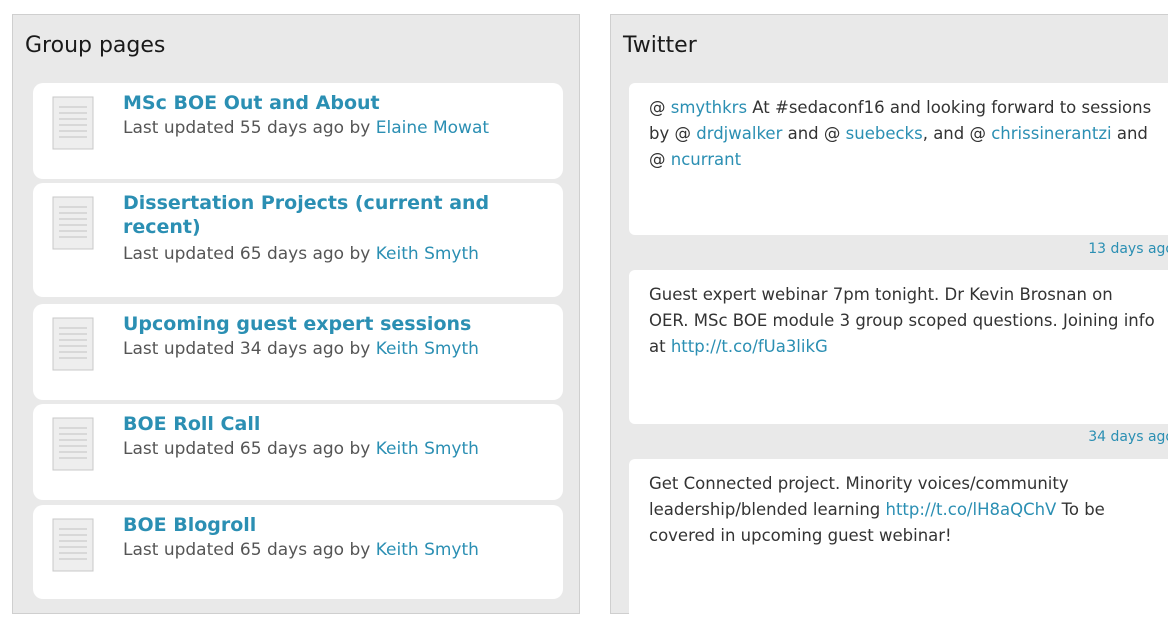 The image size is (1168, 619). What do you see at coordinates (1051, 133) in the screenshot?
I see `tweet-user-link: chrissinerantzi` at bounding box center [1051, 133].